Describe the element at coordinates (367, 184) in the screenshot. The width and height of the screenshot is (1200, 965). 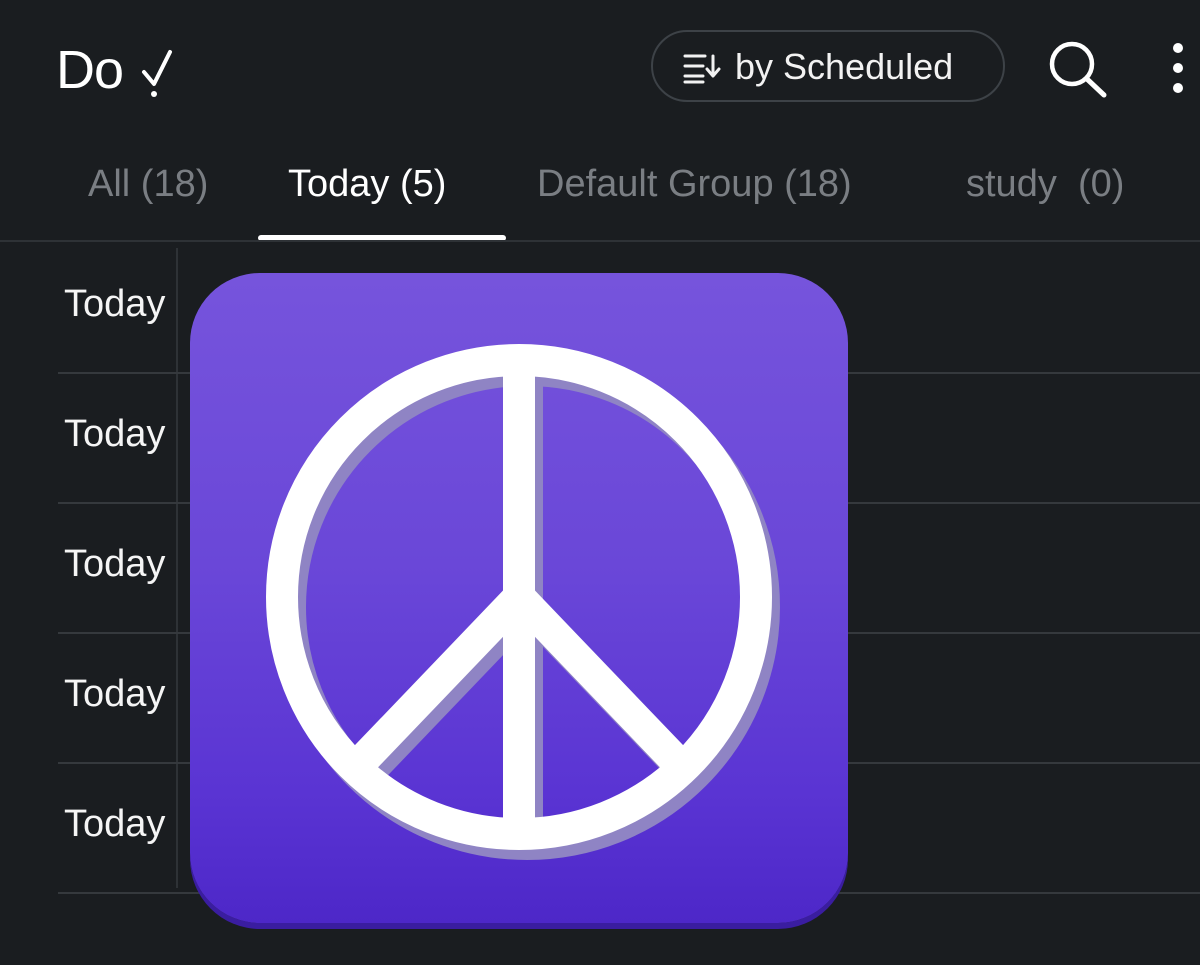
I see `tab-today: Today (5)` at that location.